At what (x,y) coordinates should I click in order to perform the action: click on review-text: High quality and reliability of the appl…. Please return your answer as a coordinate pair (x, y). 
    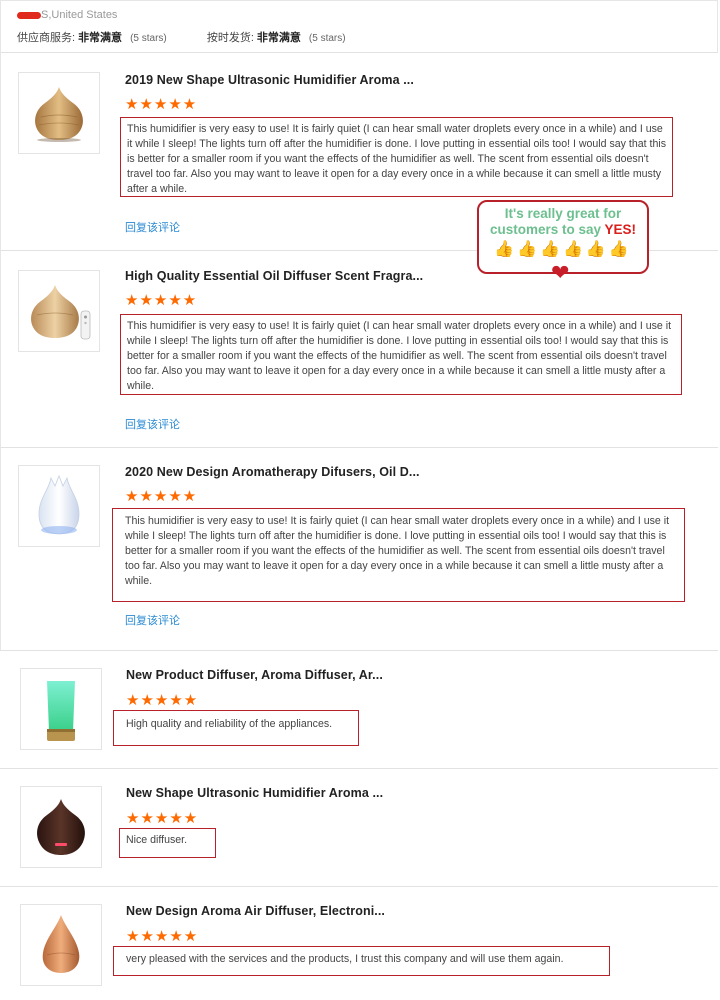
    Looking at the image, I should click on (236, 728).